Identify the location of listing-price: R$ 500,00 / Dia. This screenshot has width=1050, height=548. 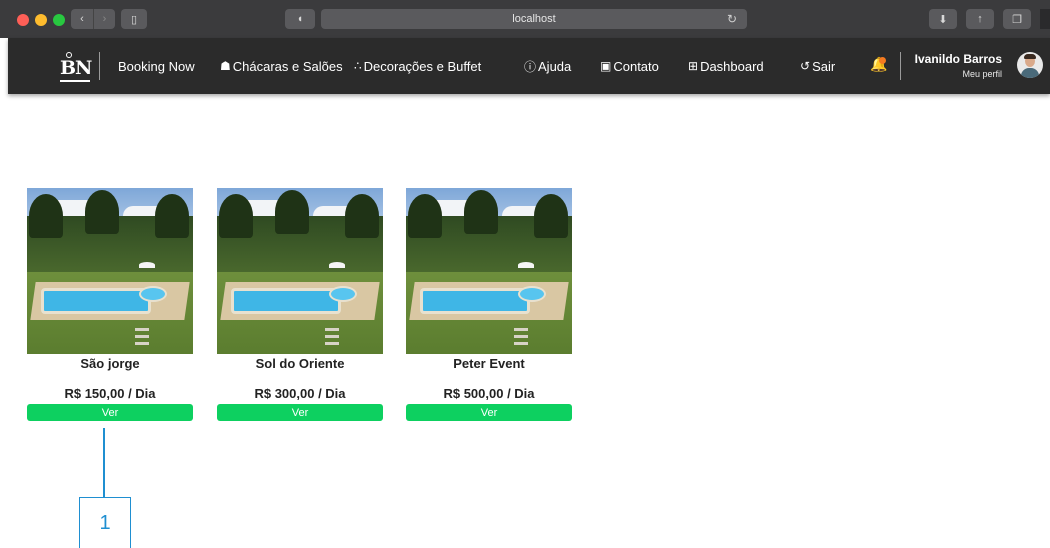
(489, 393).